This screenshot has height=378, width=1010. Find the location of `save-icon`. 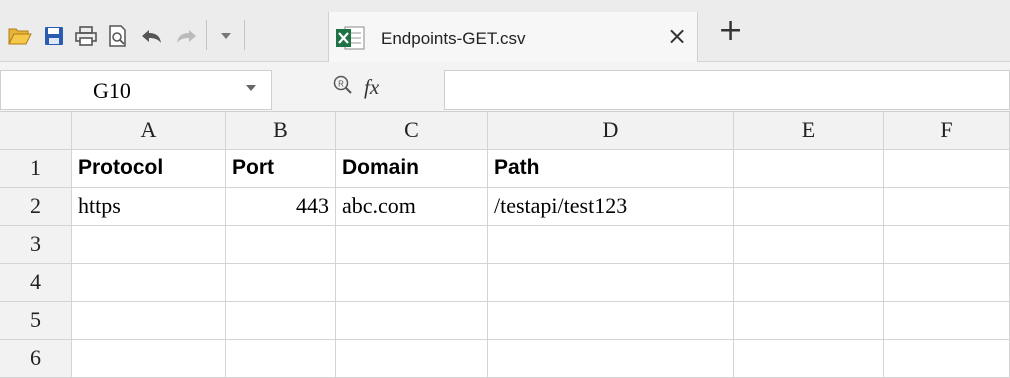

save-icon is located at coordinates (54, 36).